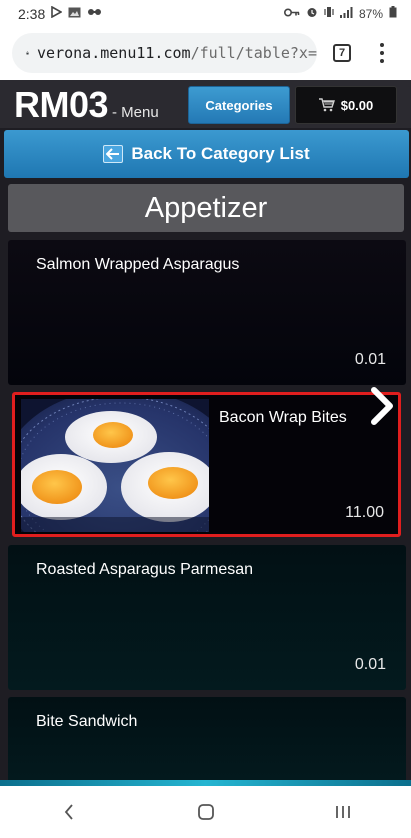 The image size is (411, 838). Describe the element at coordinates (27, 53) in the screenshot. I see `lock-icon` at that location.